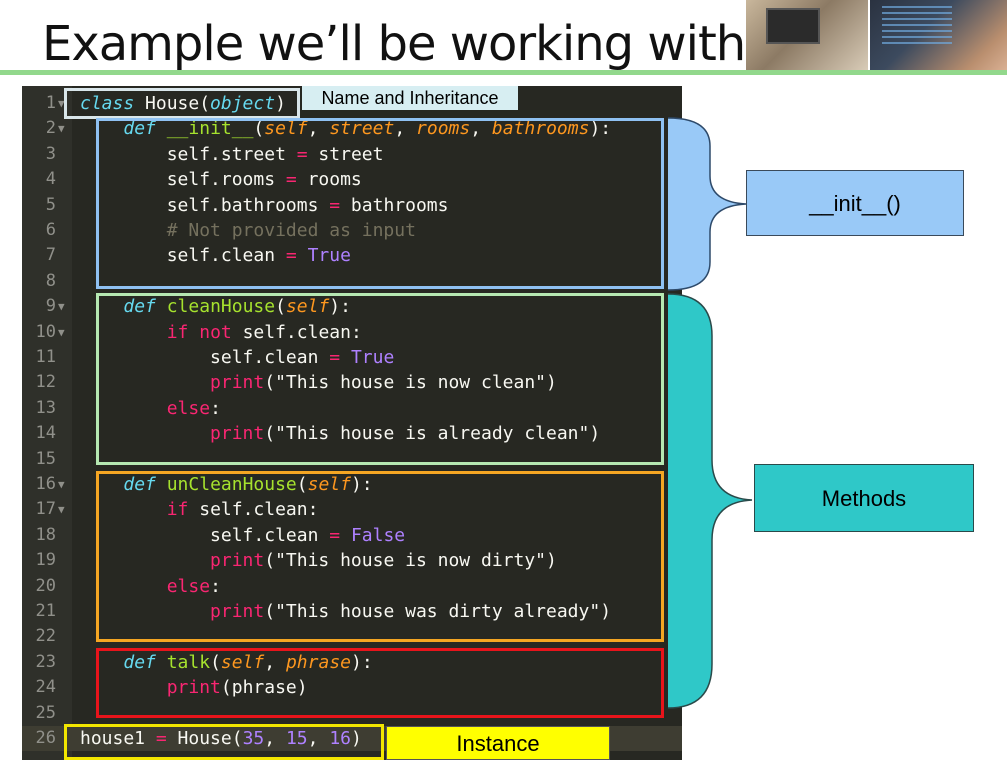  I want to click on methods-label: Methods, so click(864, 498).